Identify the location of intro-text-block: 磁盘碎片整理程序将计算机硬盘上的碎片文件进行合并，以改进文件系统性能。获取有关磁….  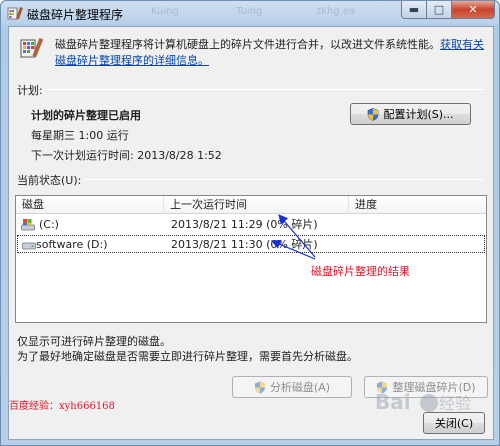
(270, 53).